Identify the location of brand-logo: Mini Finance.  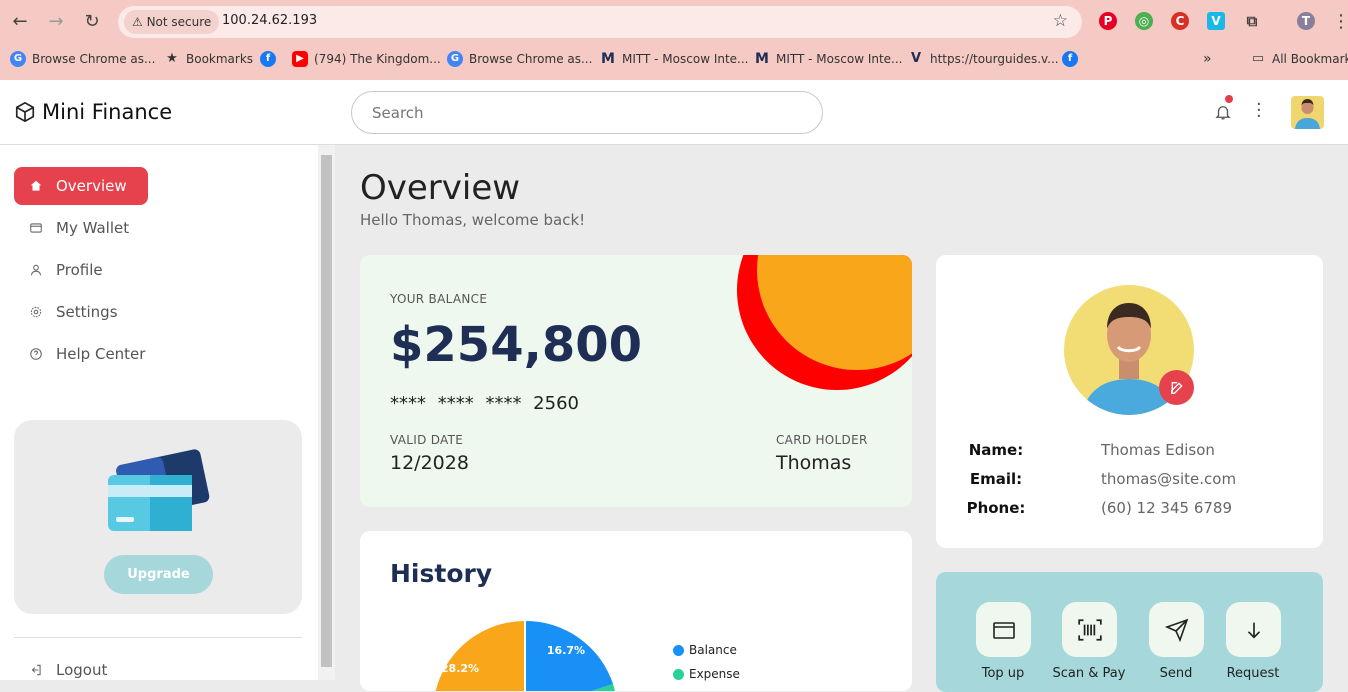
(93, 112).